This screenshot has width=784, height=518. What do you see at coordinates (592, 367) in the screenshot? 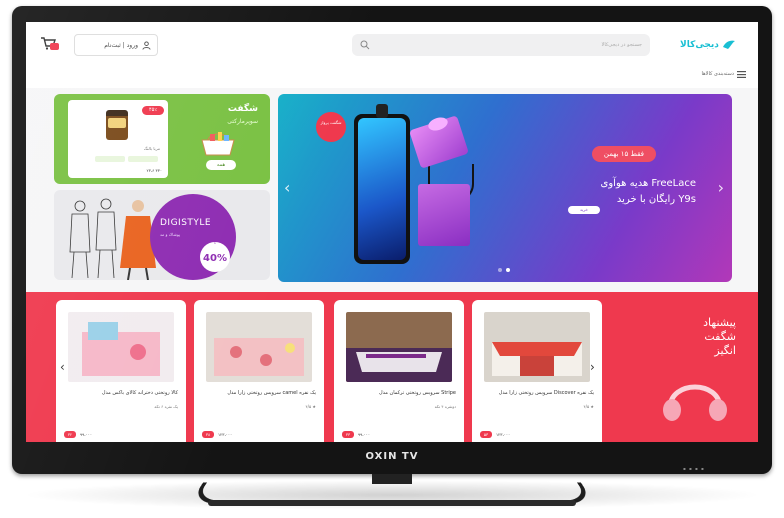
I see `carousel-next-button: ›` at bounding box center [592, 367].